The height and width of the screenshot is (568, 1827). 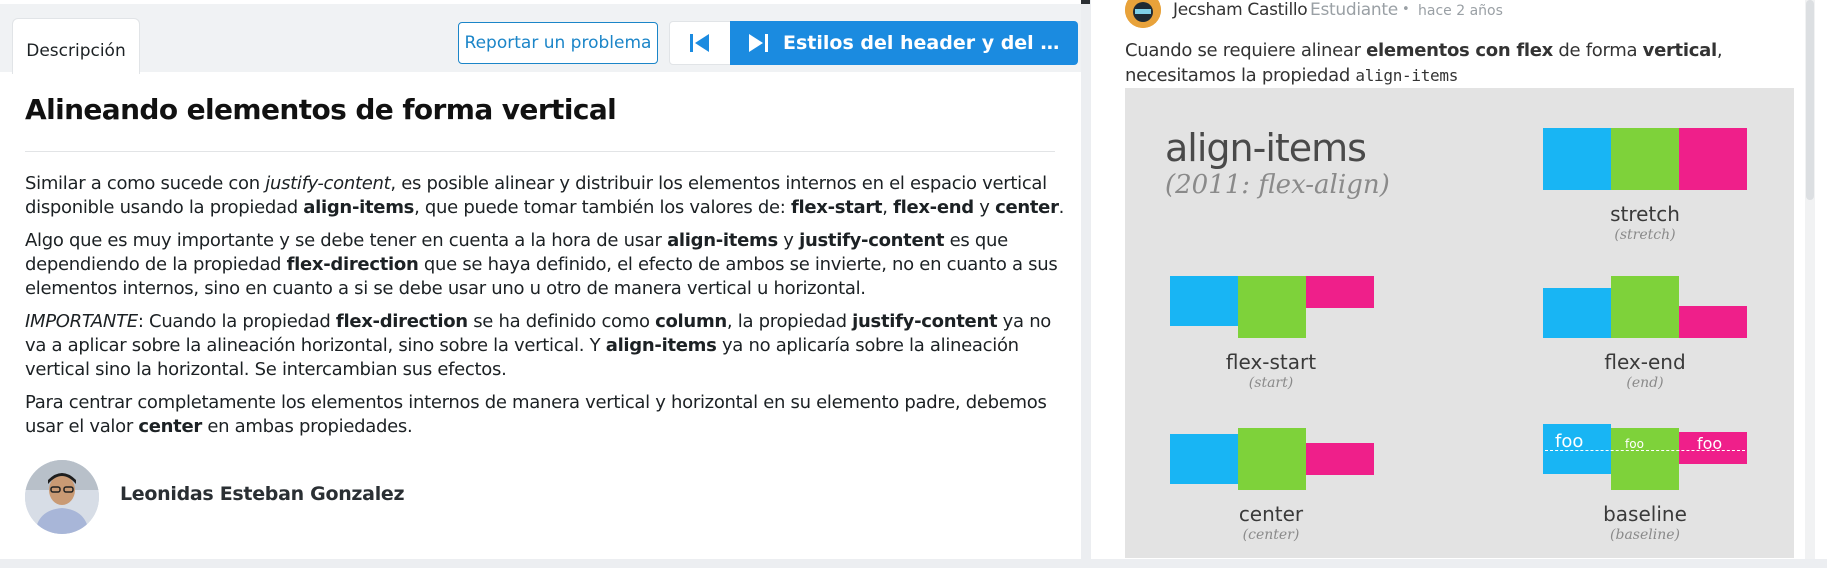 I want to click on tab-descripcion: Descripción, so click(x=76, y=46).